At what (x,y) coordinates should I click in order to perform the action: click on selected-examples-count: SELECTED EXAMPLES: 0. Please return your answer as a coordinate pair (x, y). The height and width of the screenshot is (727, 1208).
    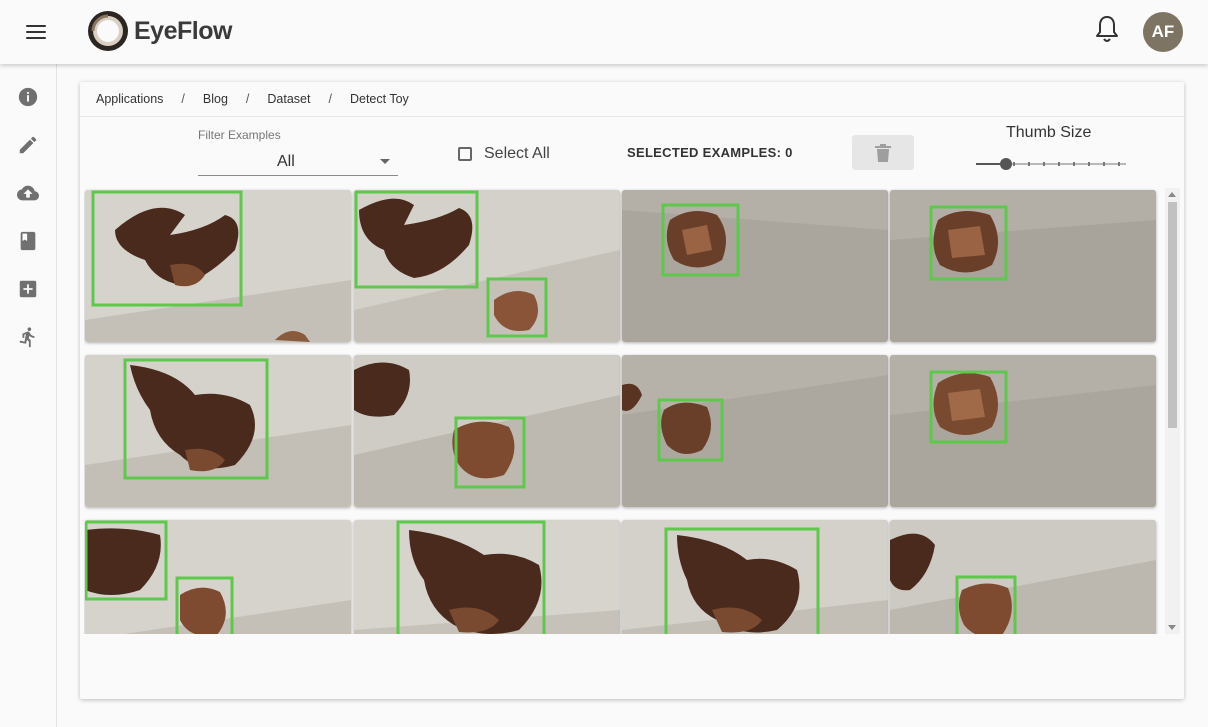
    Looking at the image, I should click on (710, 152).